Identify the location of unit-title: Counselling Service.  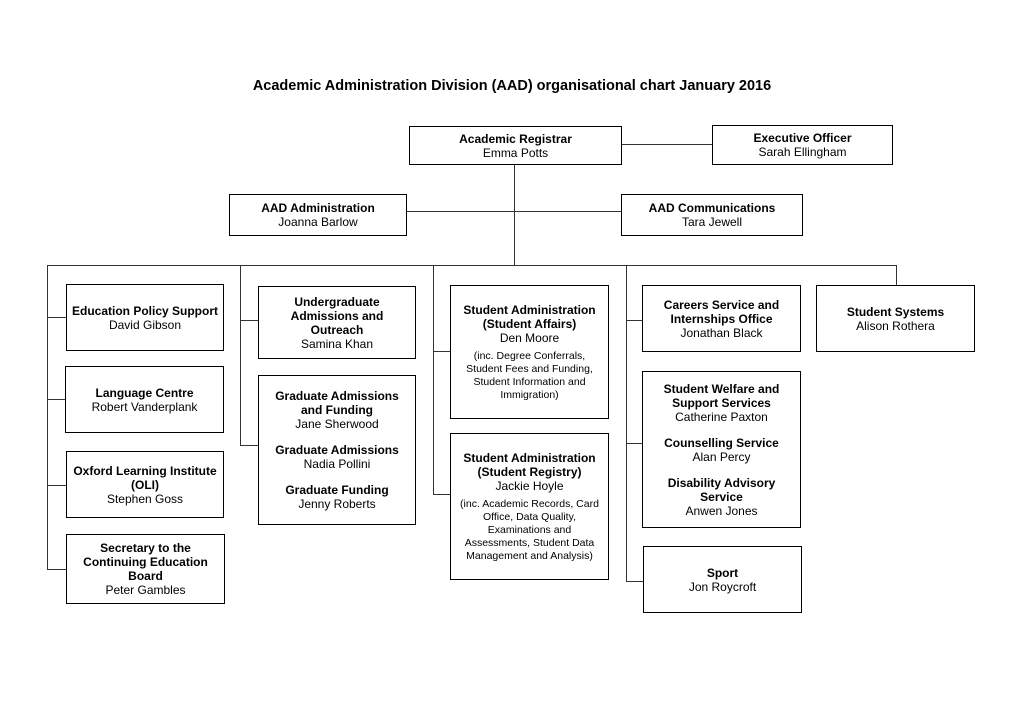
(721, 442).